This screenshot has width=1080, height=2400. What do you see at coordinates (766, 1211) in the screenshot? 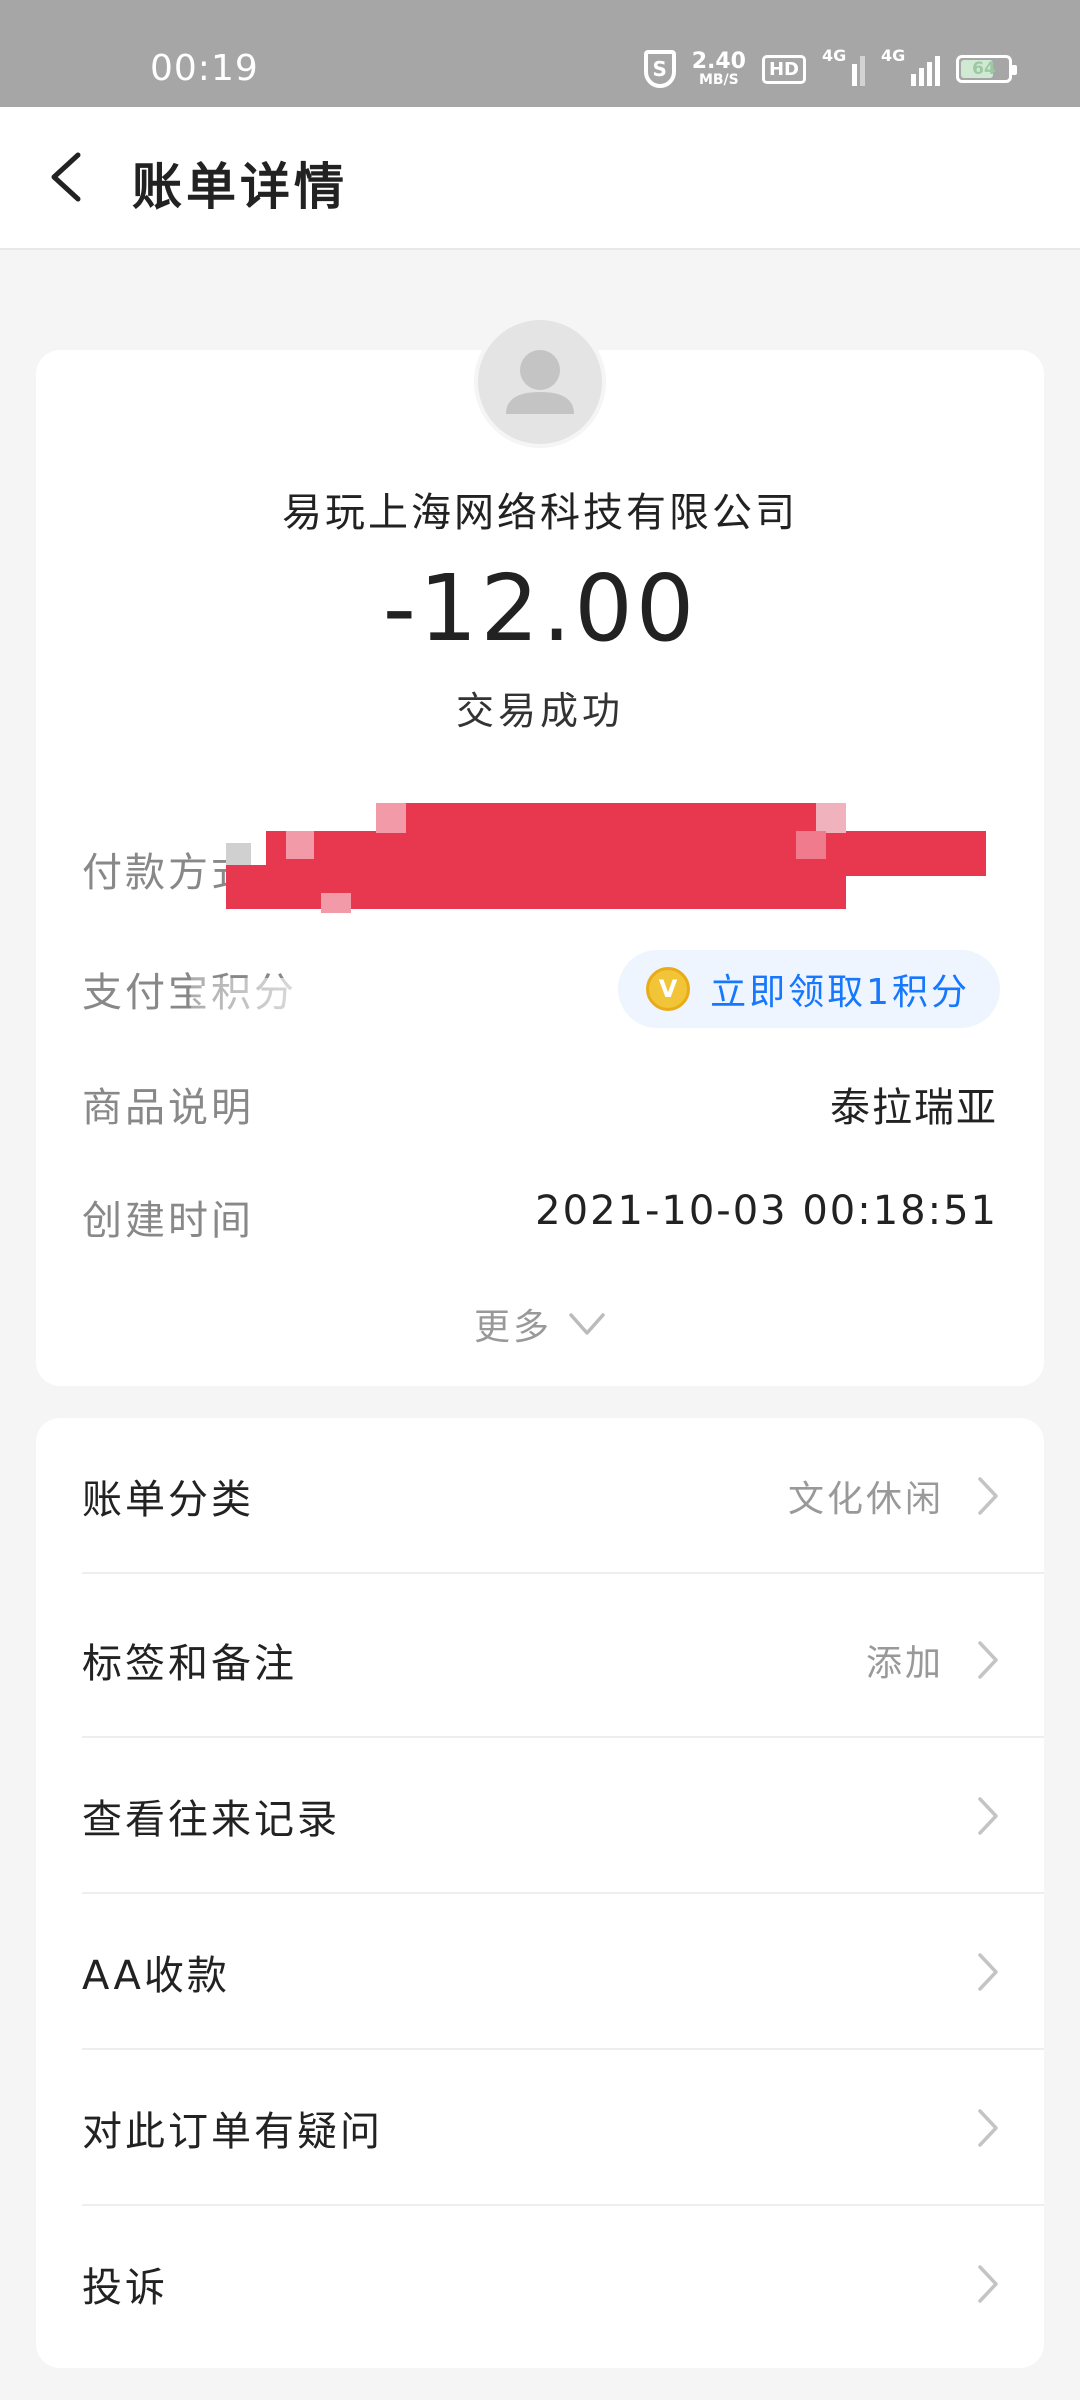
I see `created-time-value: 2021-10-03 00:18:51` at bounding box center [766, 1211].